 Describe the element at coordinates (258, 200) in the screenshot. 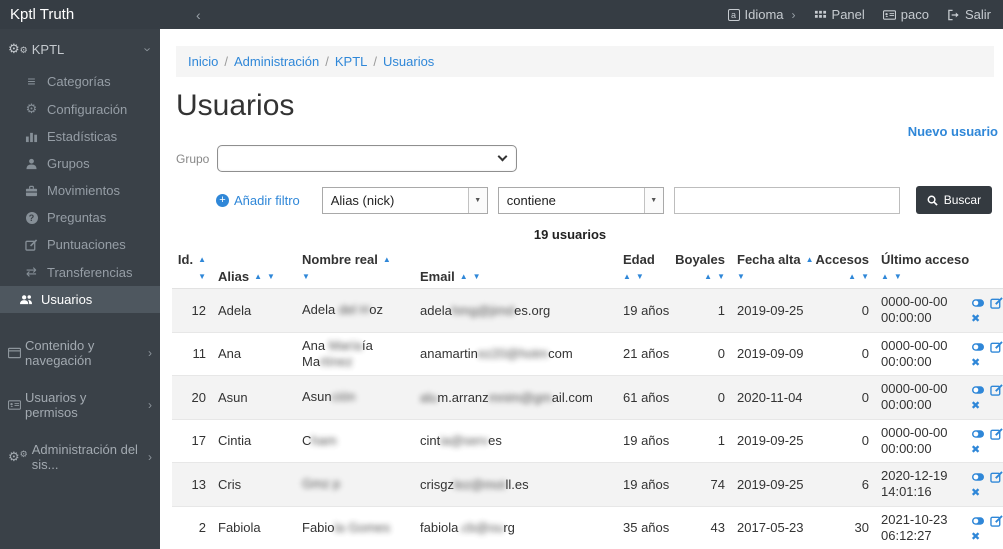

I see `add-filter-button: + Añadir filtro` at that location.